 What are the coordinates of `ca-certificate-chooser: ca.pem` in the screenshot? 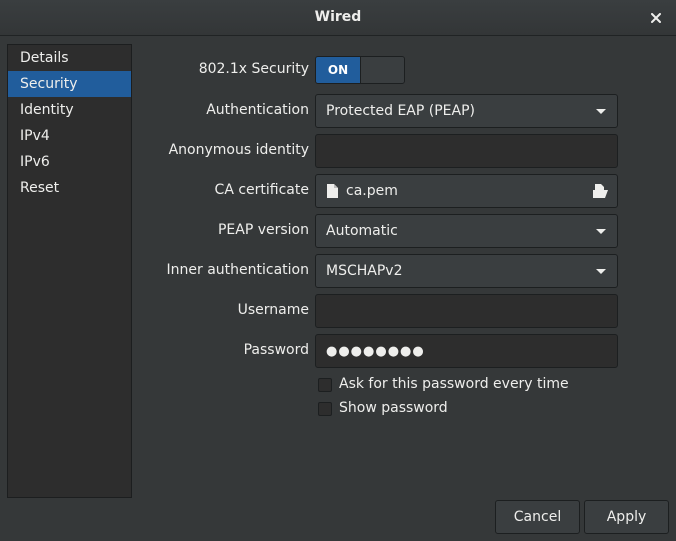 It's located at (466, 191).